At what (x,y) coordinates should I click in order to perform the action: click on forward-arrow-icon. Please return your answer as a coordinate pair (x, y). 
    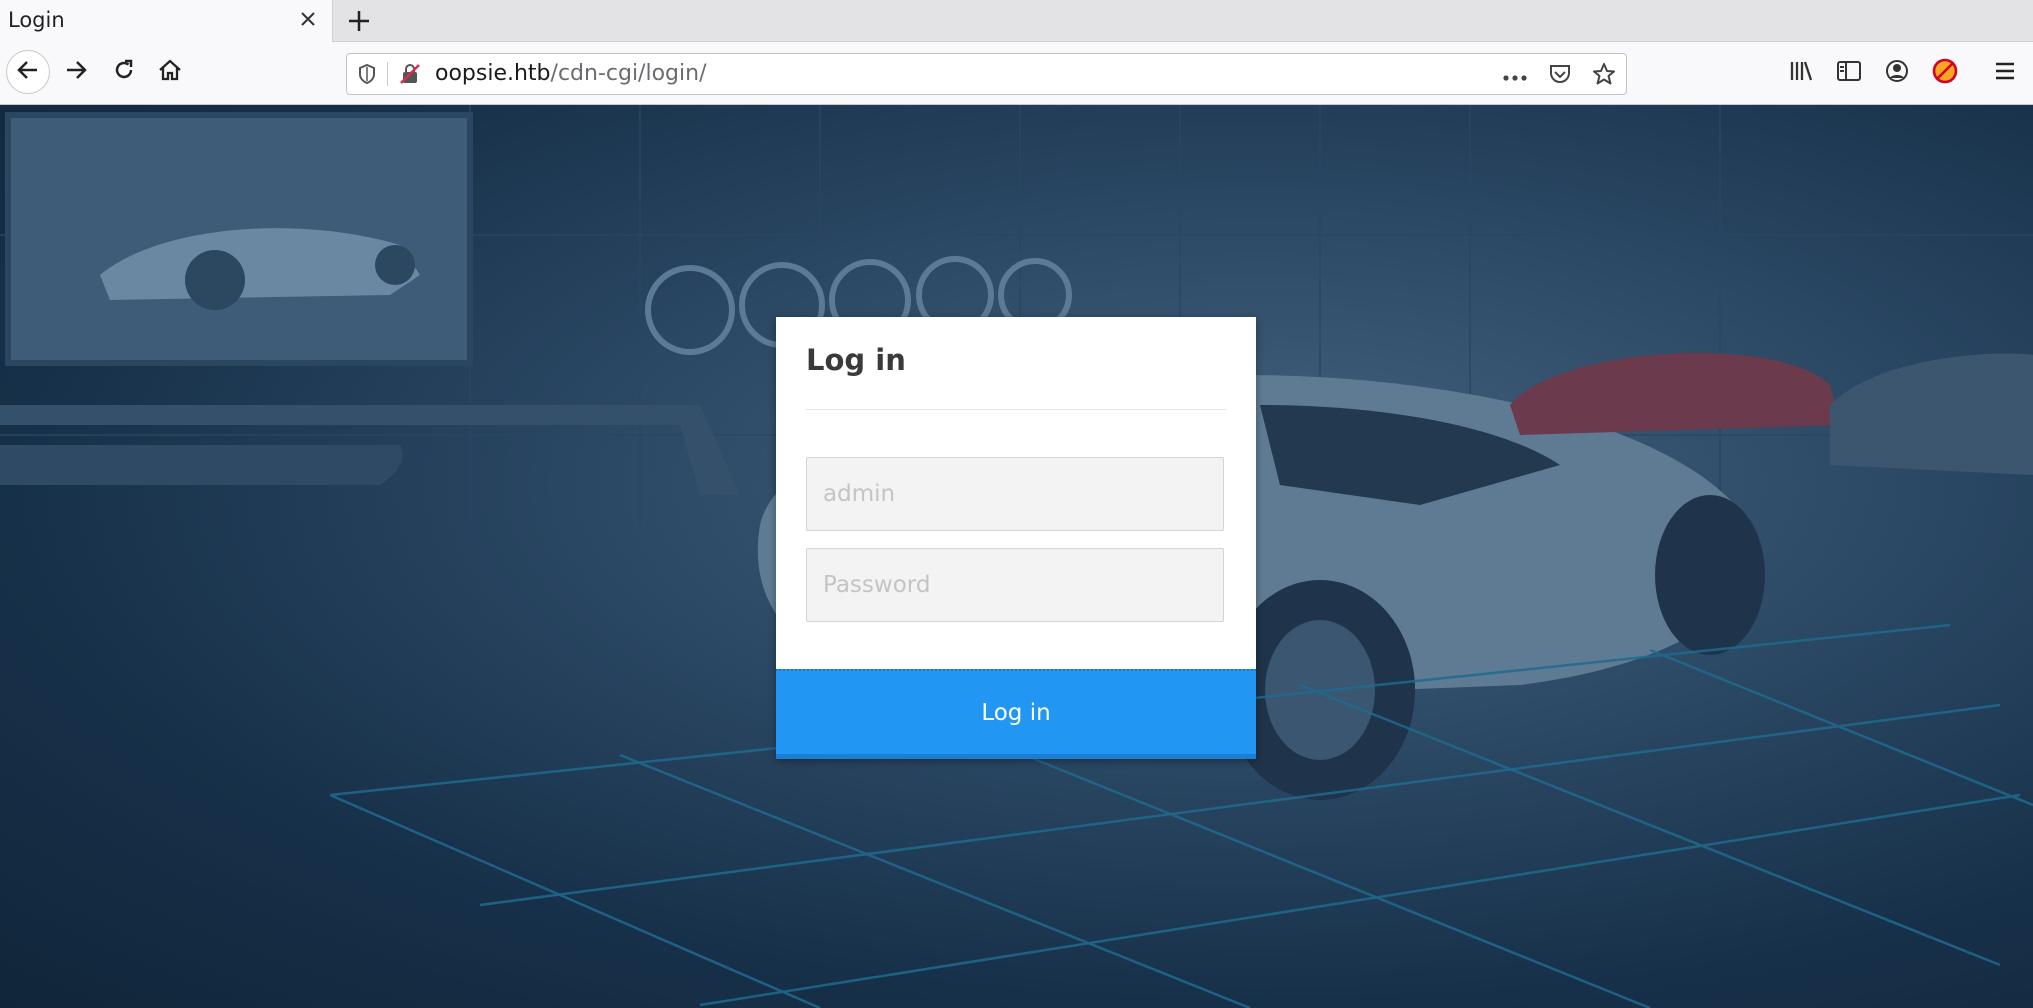
    Looking at the image, I should click on (76, 72).